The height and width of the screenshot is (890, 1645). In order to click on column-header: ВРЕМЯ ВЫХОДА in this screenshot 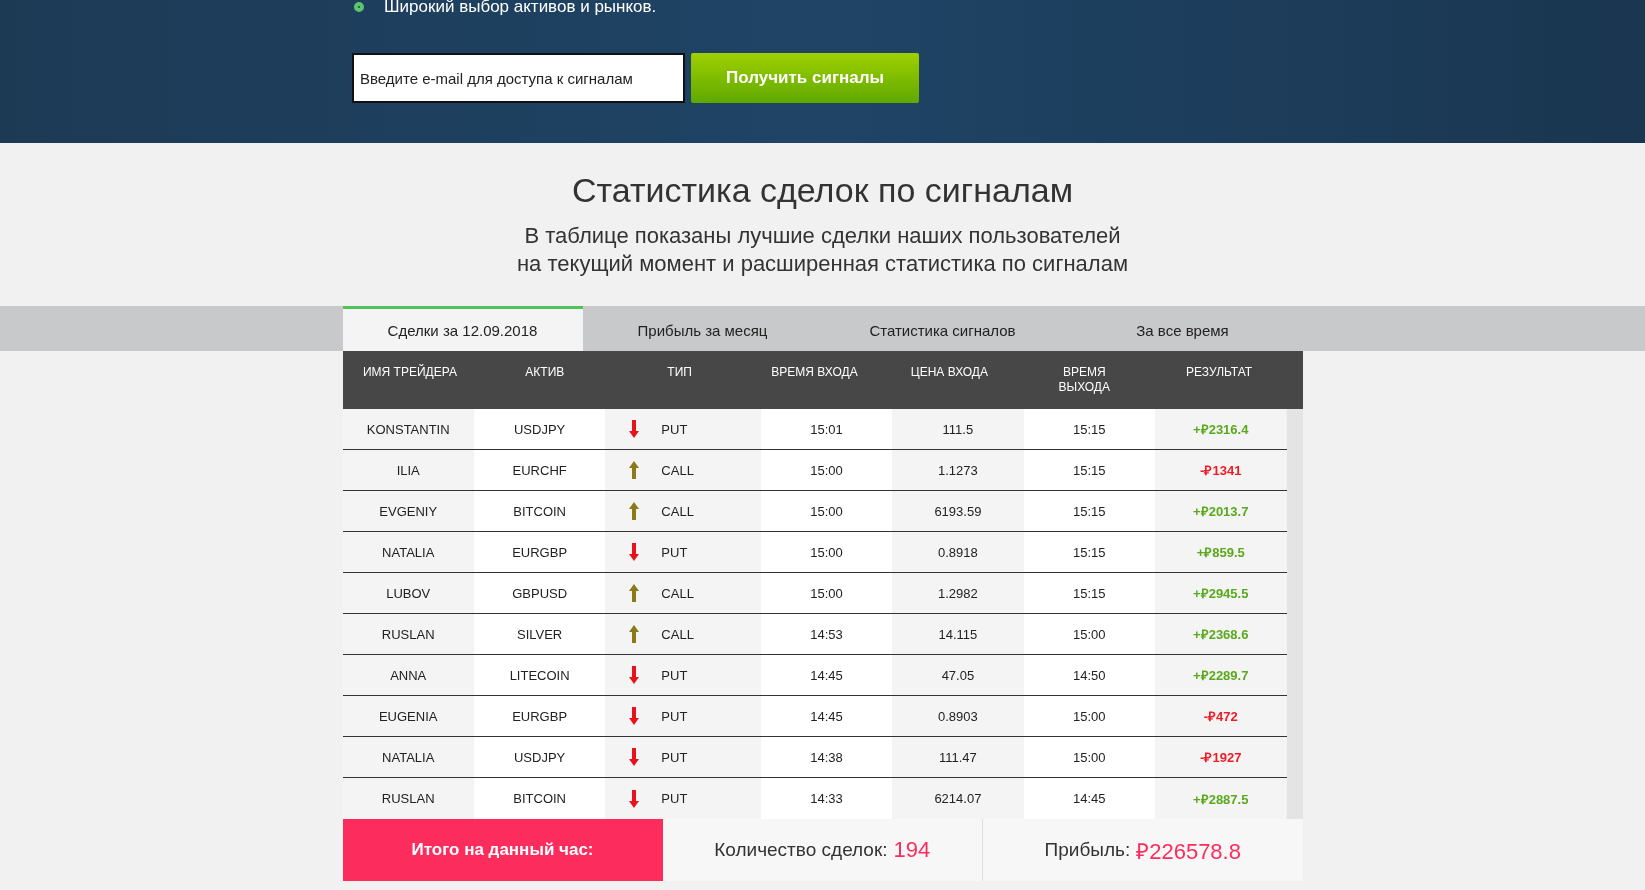, I will do `click(1084, 380)`.